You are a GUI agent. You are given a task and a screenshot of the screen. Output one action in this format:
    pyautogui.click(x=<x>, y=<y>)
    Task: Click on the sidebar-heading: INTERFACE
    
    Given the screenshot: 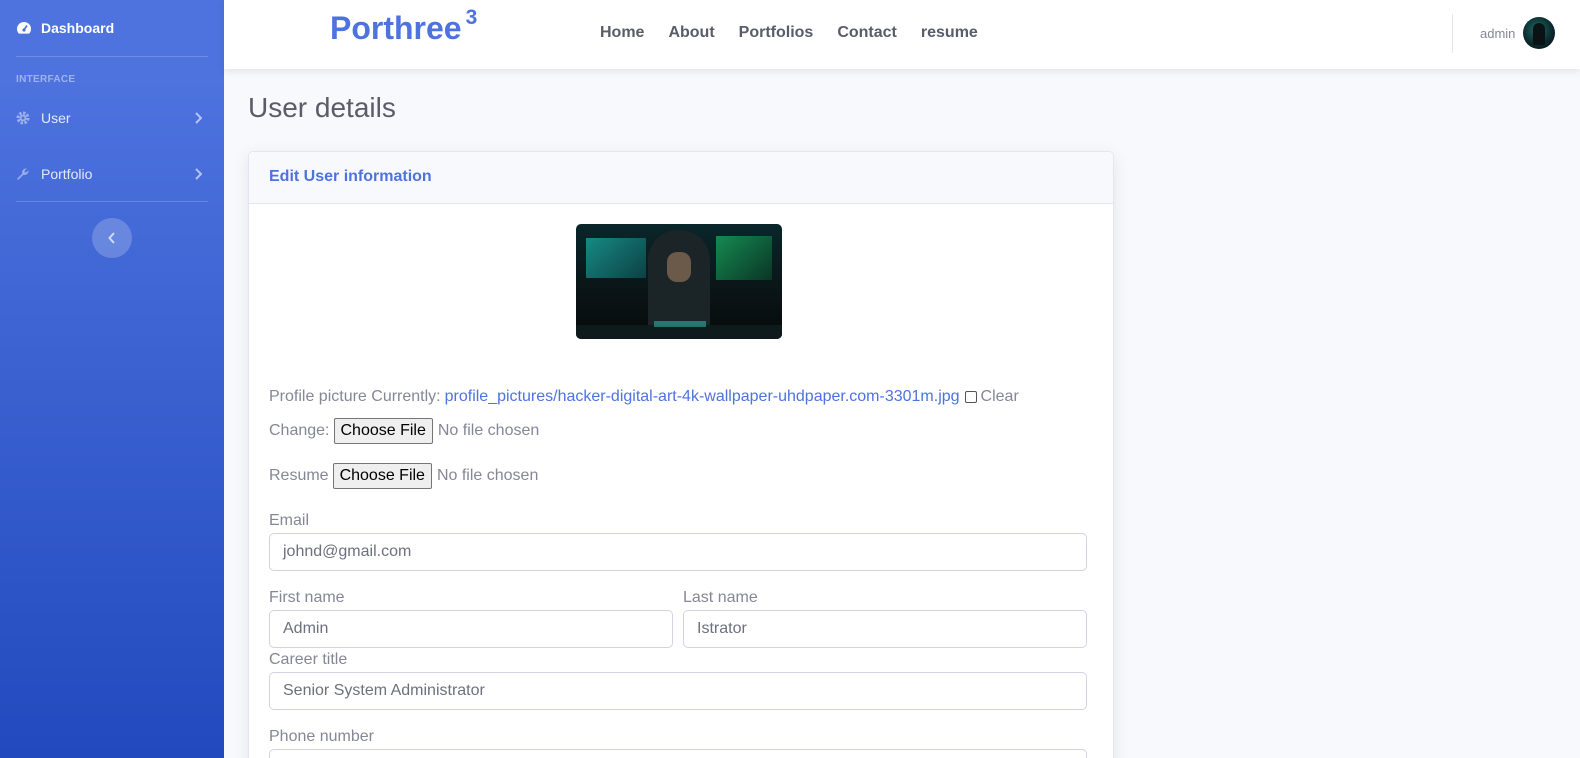 What is the action you would take?
    pyautogui.click(x=46, y=79)
    